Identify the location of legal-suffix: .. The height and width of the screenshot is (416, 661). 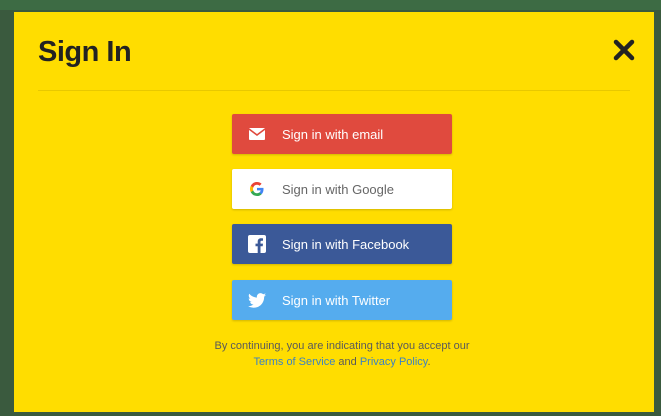
(429, 362).